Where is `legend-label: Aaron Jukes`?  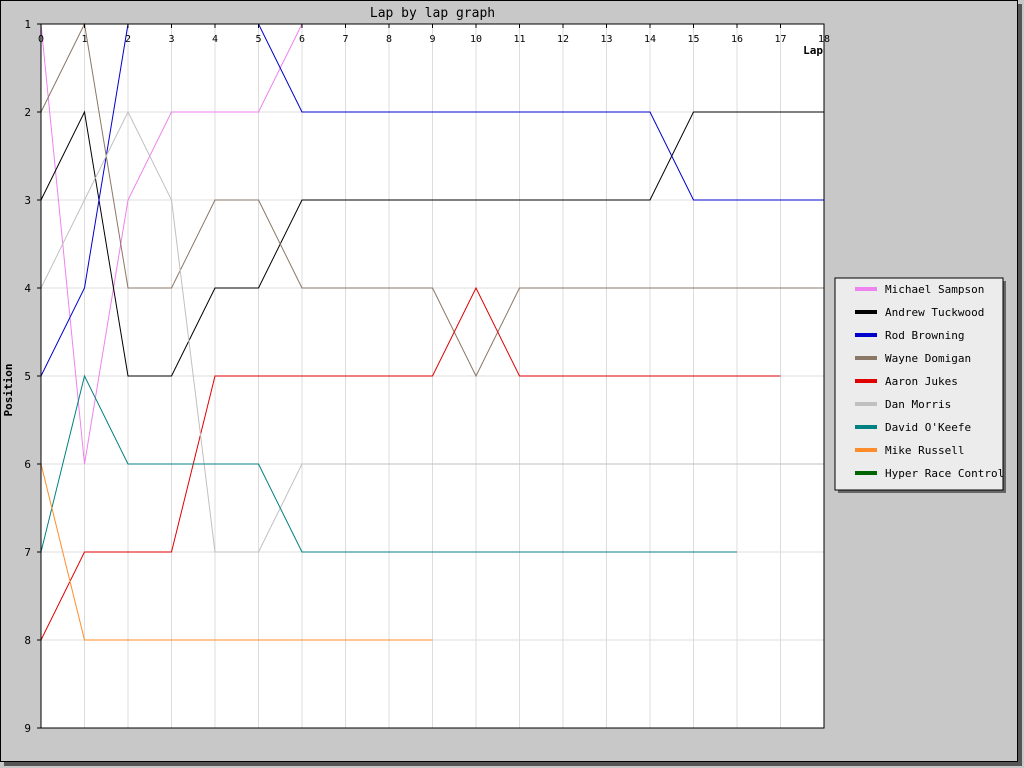
legend-label: Aaron Jukes is located at coordinates (921, 381).